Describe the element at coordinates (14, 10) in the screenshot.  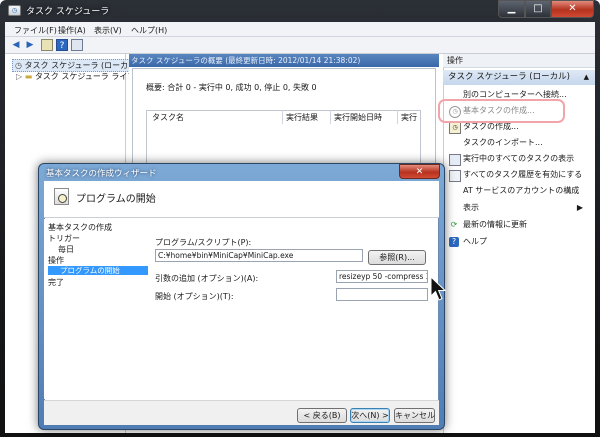
I see `task-scheduler-app-icon: ◷` at that location.